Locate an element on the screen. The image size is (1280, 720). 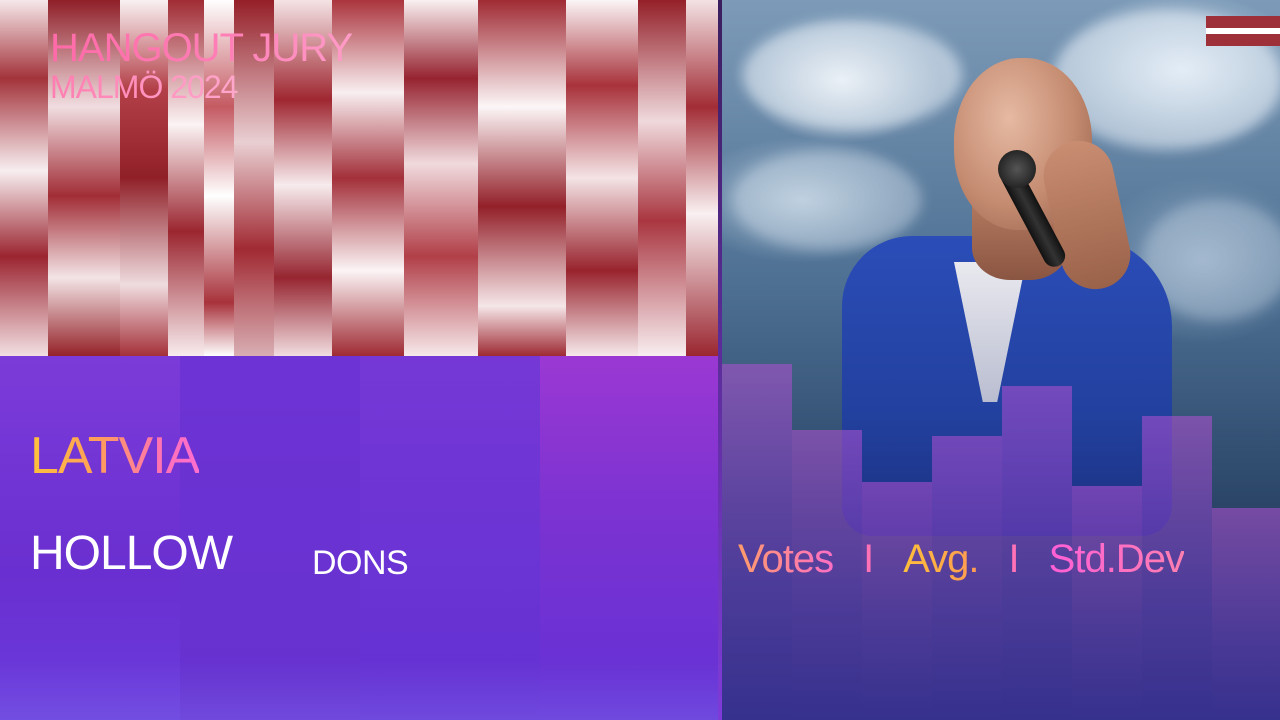
votes-label: Votes is located at coordinates (786, 559).